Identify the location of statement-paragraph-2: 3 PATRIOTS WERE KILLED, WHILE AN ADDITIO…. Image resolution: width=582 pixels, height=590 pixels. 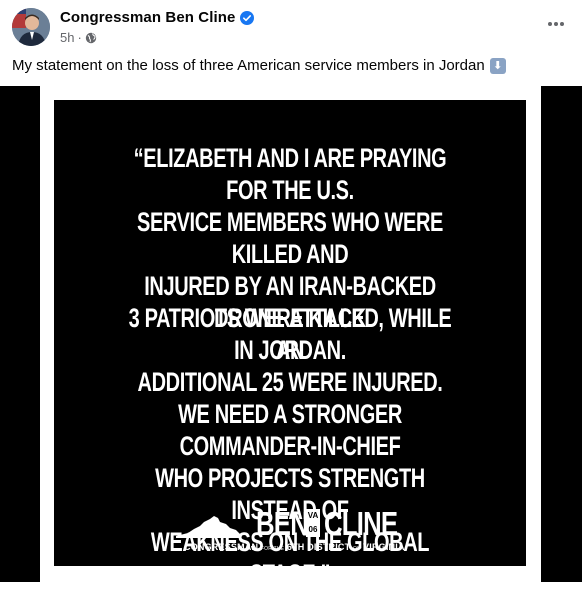
(290, 350).